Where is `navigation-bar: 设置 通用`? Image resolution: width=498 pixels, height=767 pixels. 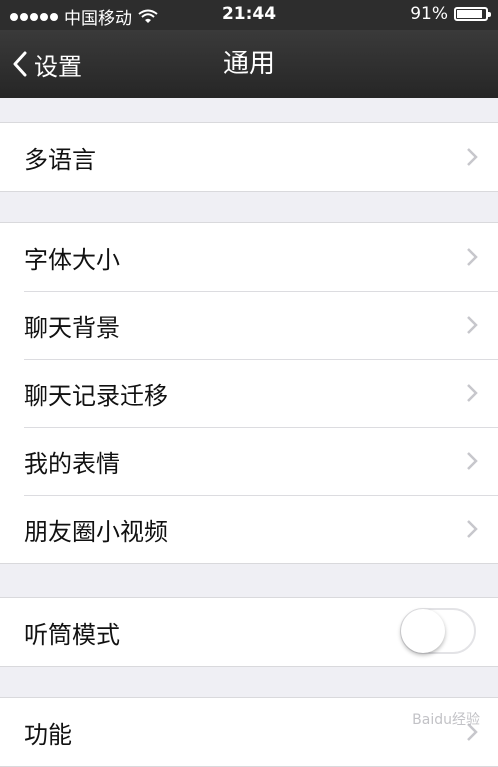 navigation-bar: 设置 通用 is located at coordinates (249, 64).